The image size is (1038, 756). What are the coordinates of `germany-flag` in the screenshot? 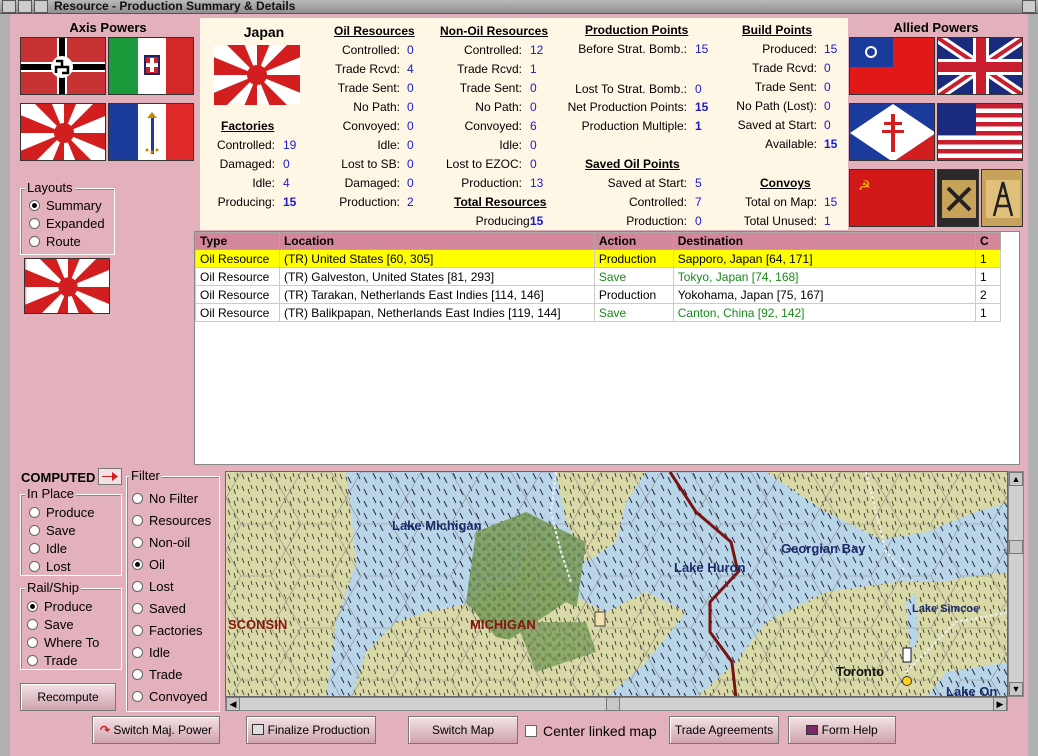 It's located at (63, 66).